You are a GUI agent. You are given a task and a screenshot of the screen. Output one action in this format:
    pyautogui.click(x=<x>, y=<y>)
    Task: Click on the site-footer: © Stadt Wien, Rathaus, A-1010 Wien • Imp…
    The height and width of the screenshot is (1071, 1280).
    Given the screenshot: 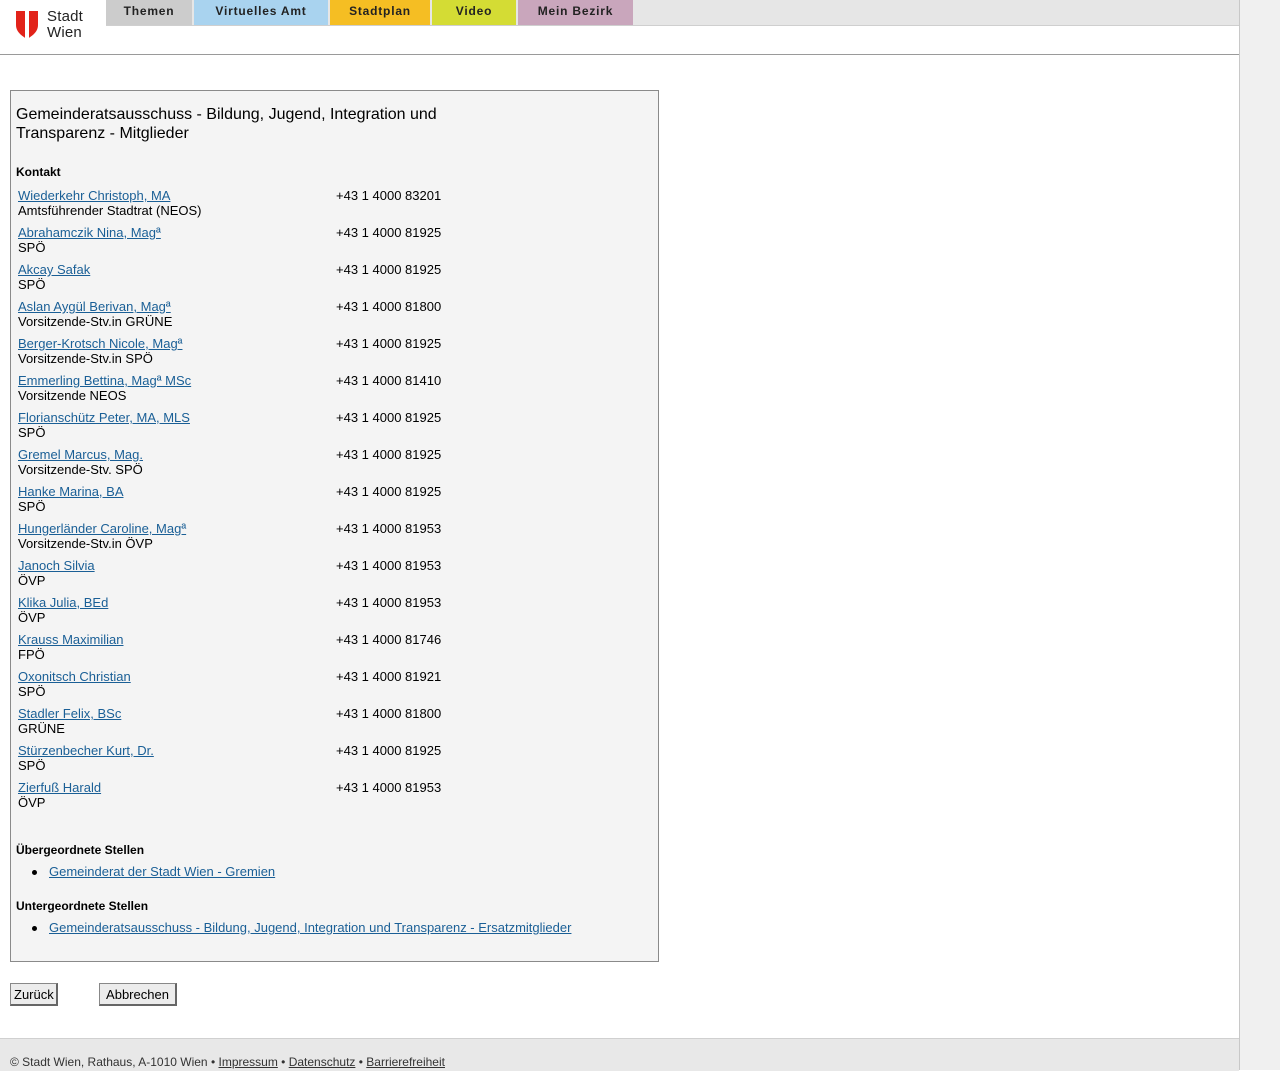 What is the action you would take?
    pyautogui.click(x=619, y=1054)
    